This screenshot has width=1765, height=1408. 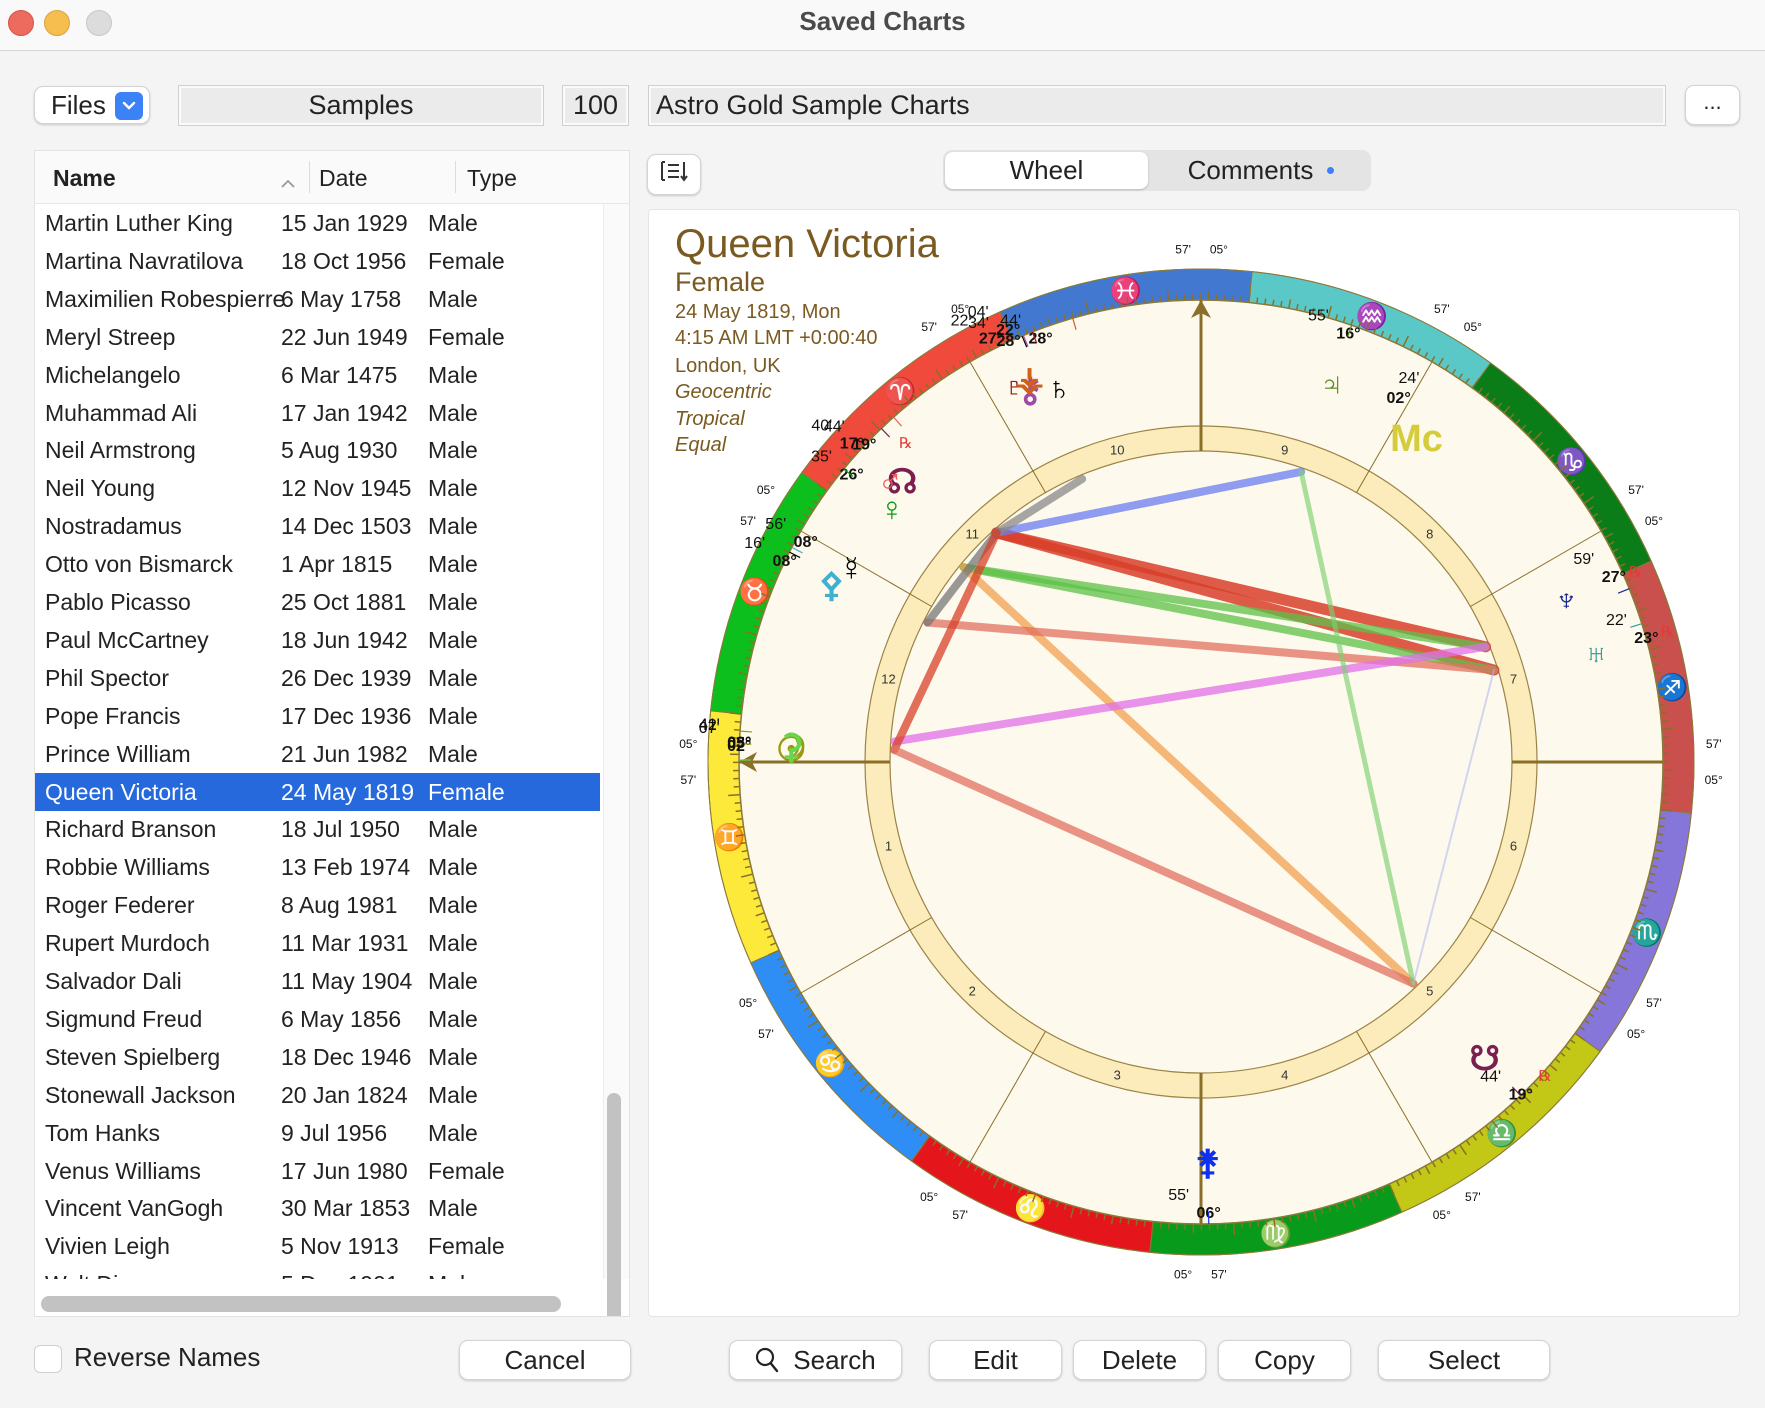 What do you see at coordinates (317, 488) in the screenshot?
I see `list-row: Neil Young 12 Nov 1945 Male` at bounding box center [317, 488].